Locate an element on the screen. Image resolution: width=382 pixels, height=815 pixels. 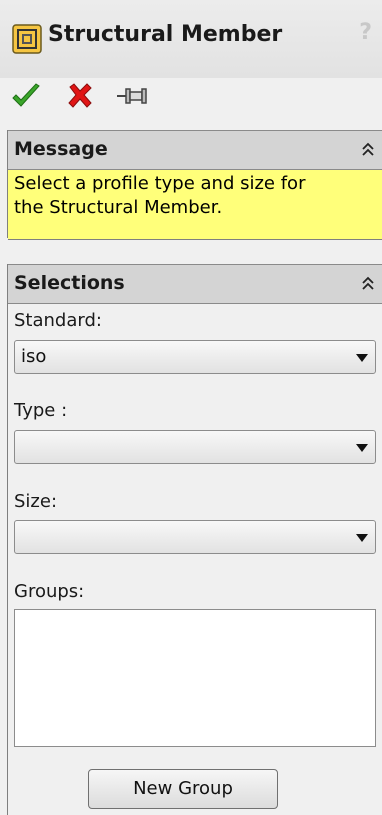
selections-group-header: Selections is located at coordinates (195, 284).